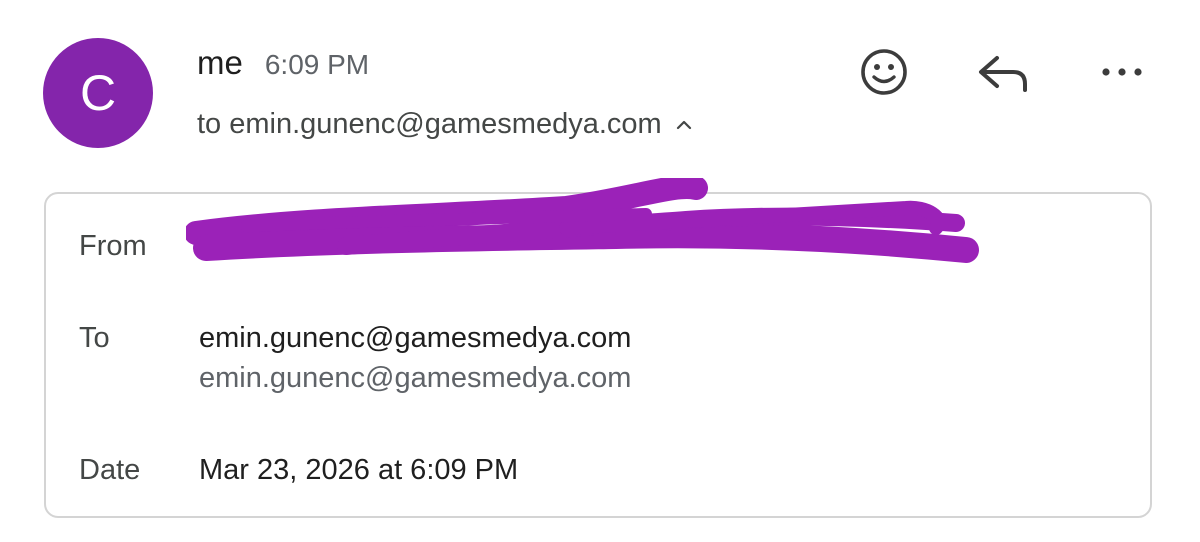  I want to click on chevron-up-icon, so click(684, 125).